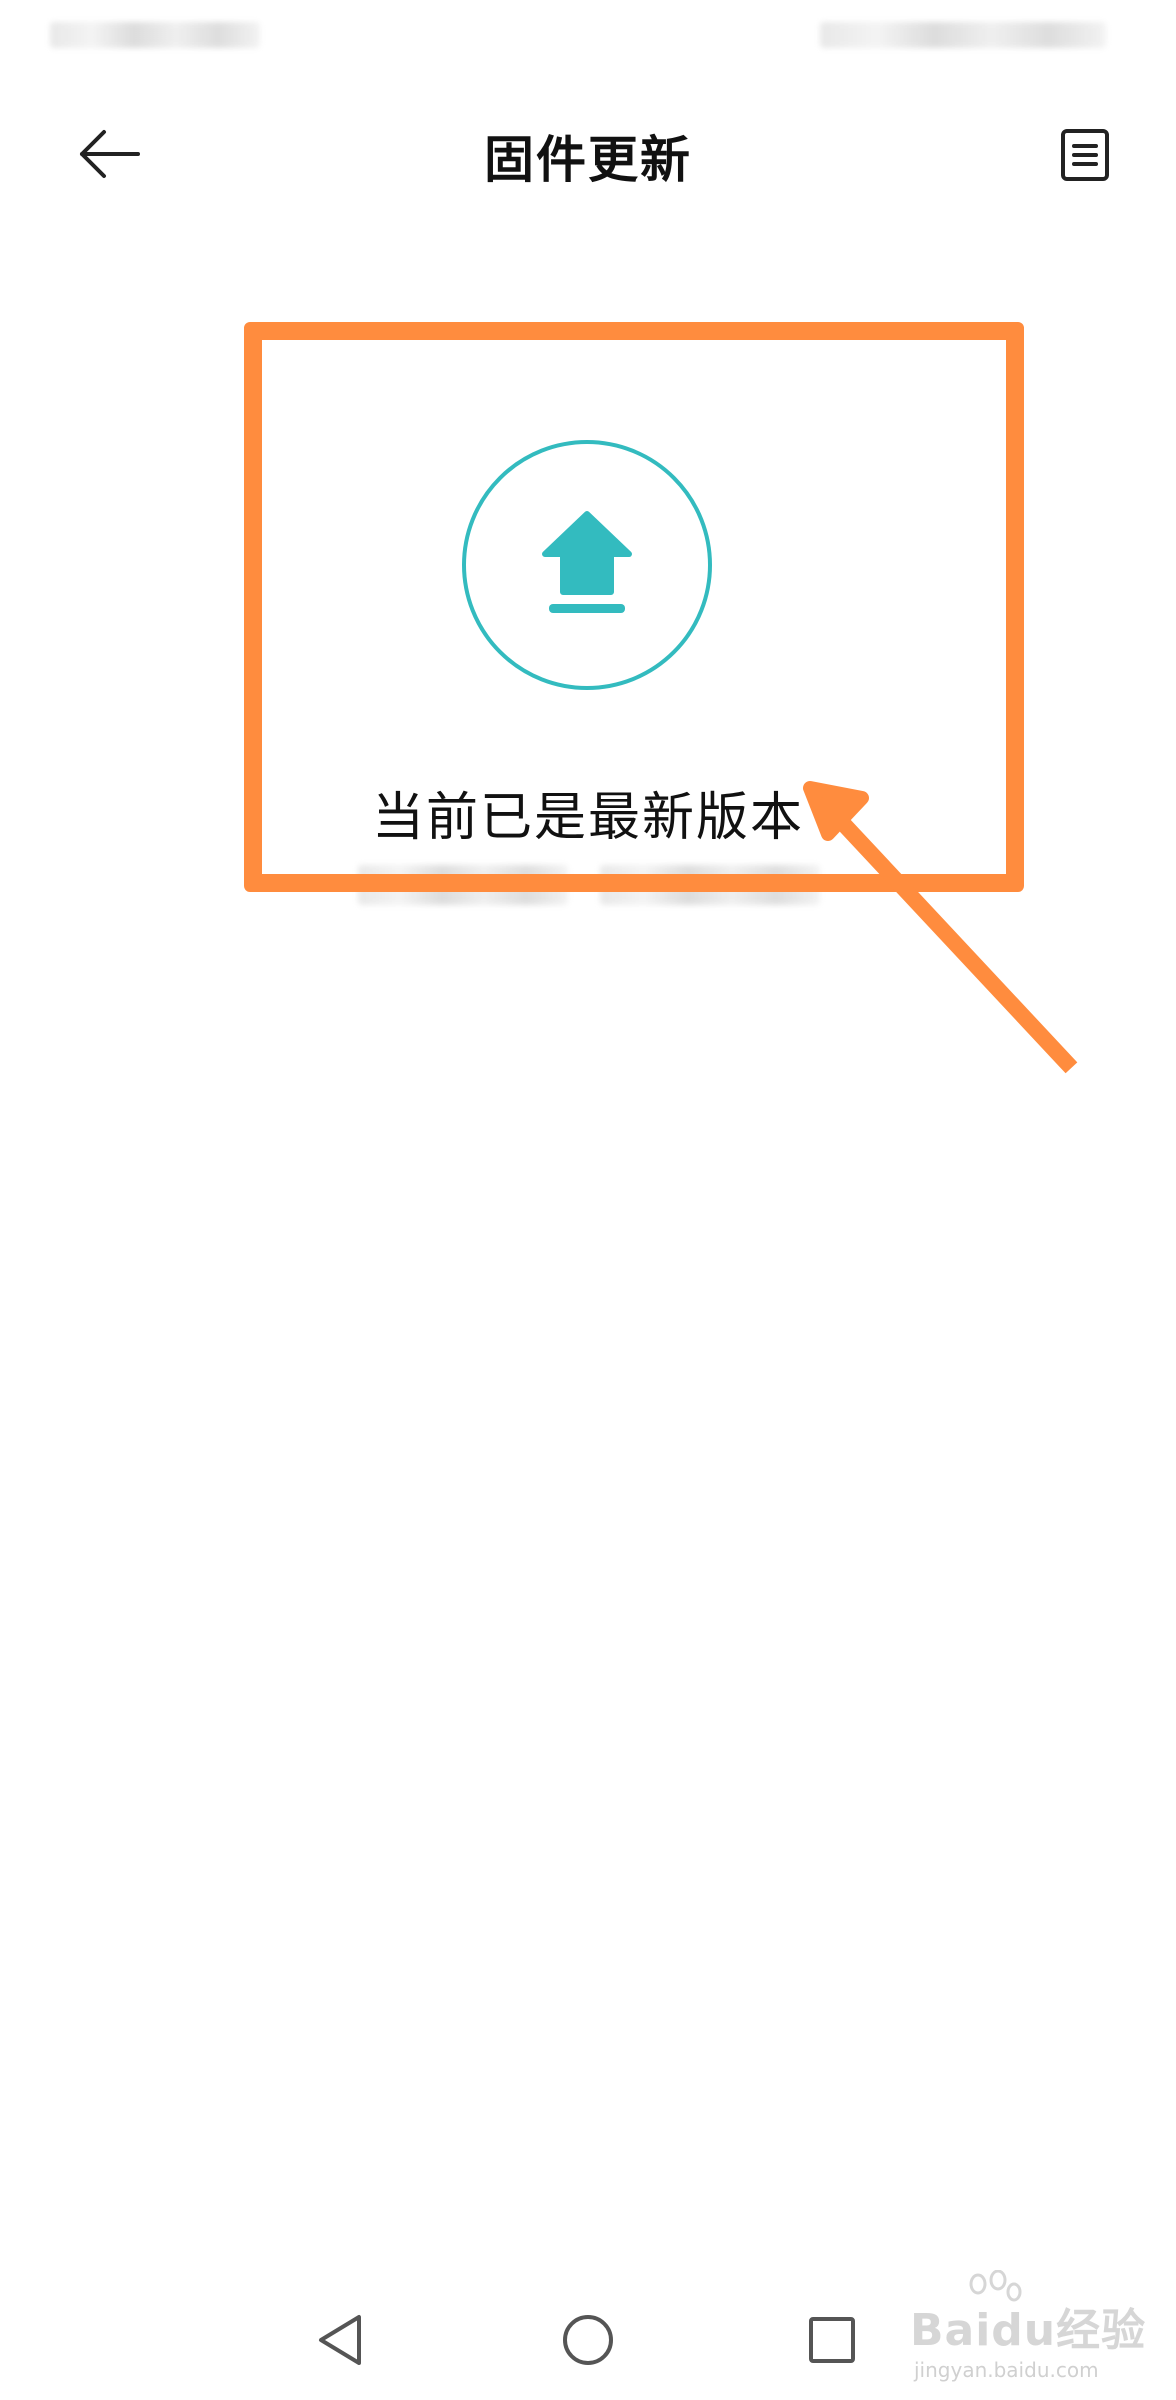 This screenshot has height=2400, width=1176. What do you see at coordinates (710, 885) in the screenshot?
I see `version-number-blurred` at bounding box center [710, 885].